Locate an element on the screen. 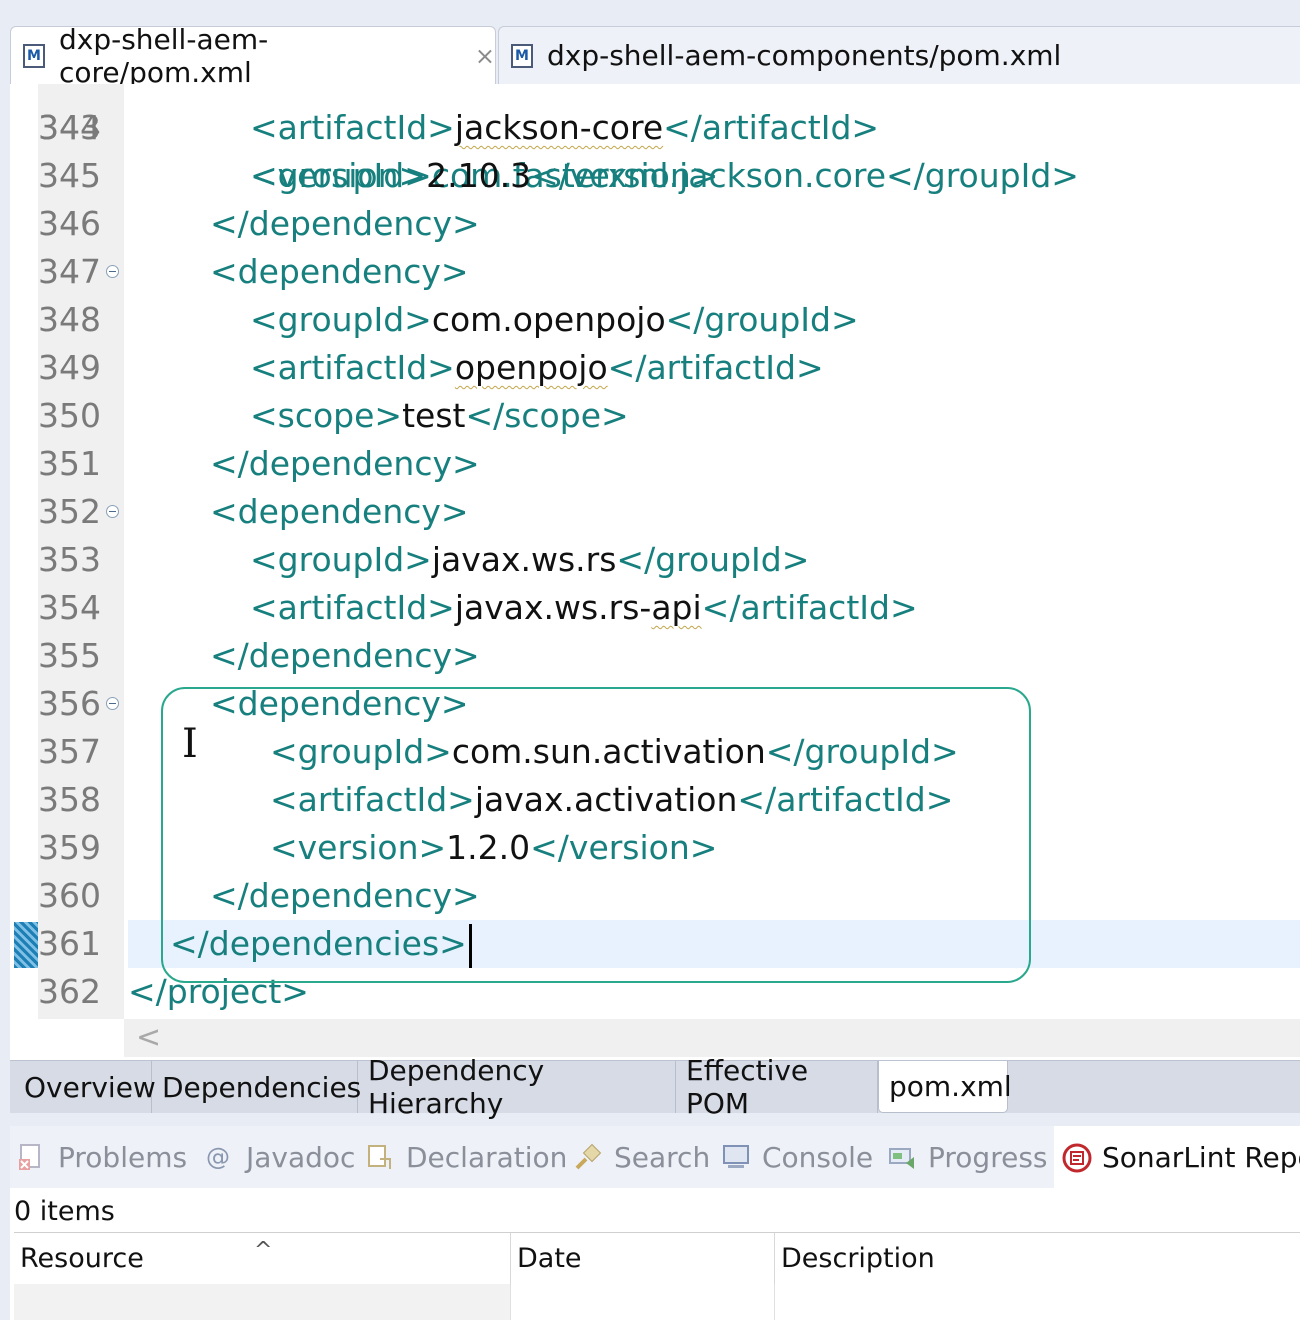 The image size is (1300, 1320). current-line-marker is located at coordinates (26, 945).